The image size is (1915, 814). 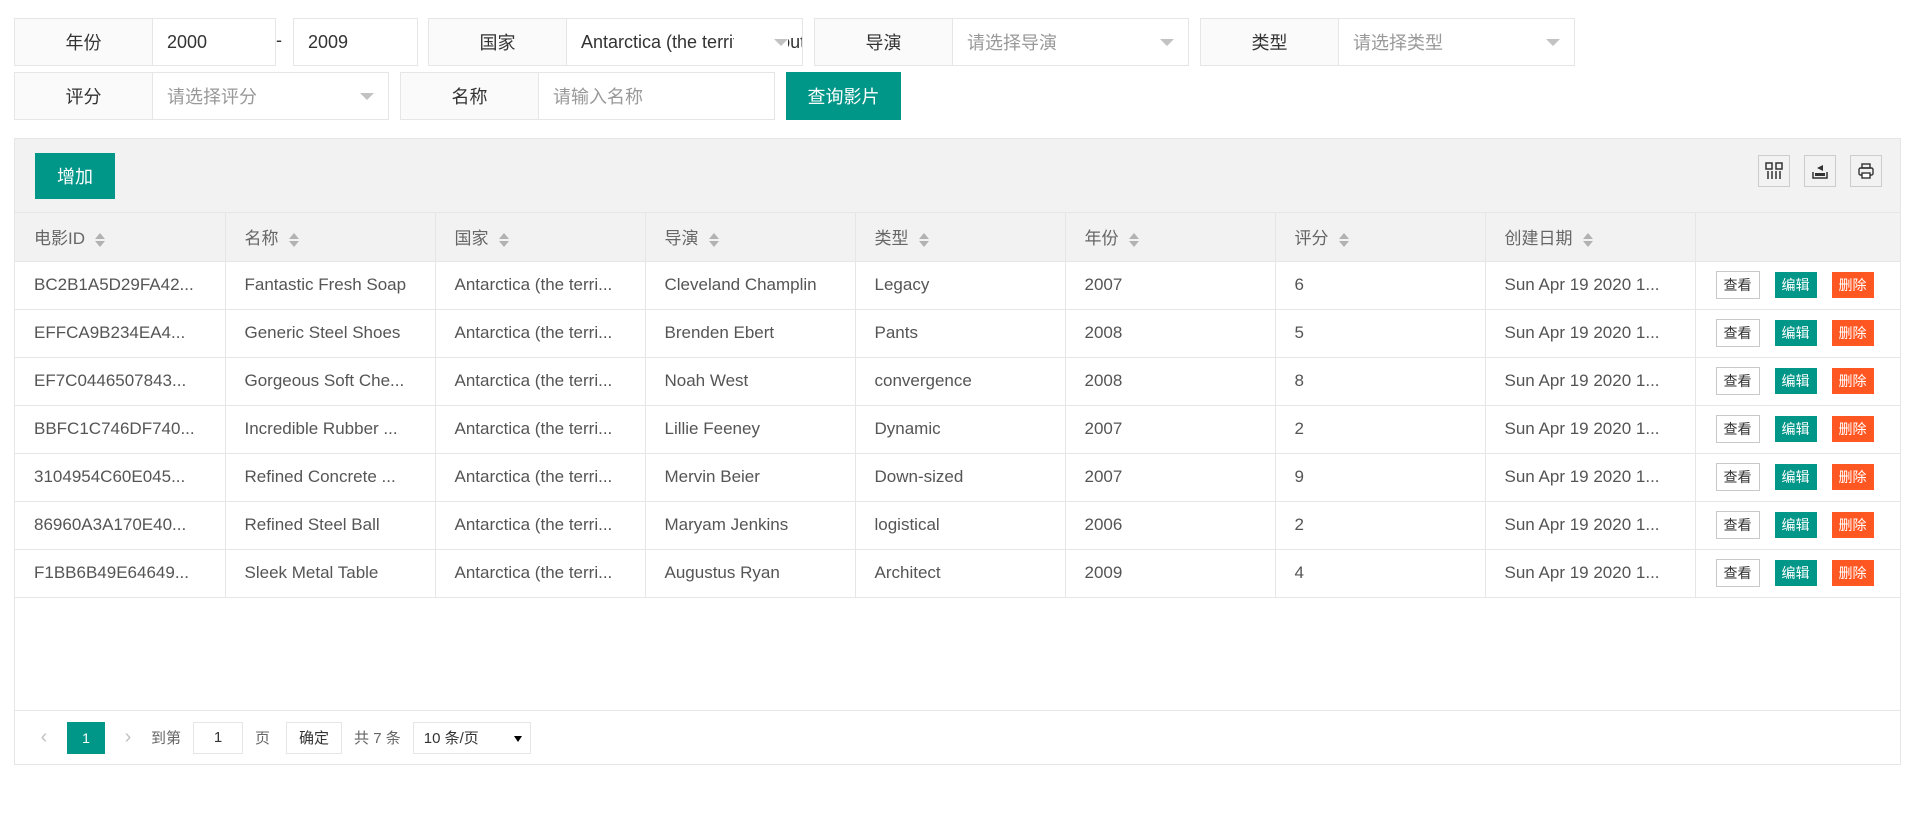 What do you see at coordinates (884, 42) in the screenshot?
I see `director-label: 导演` at bounding box center [884, 42].